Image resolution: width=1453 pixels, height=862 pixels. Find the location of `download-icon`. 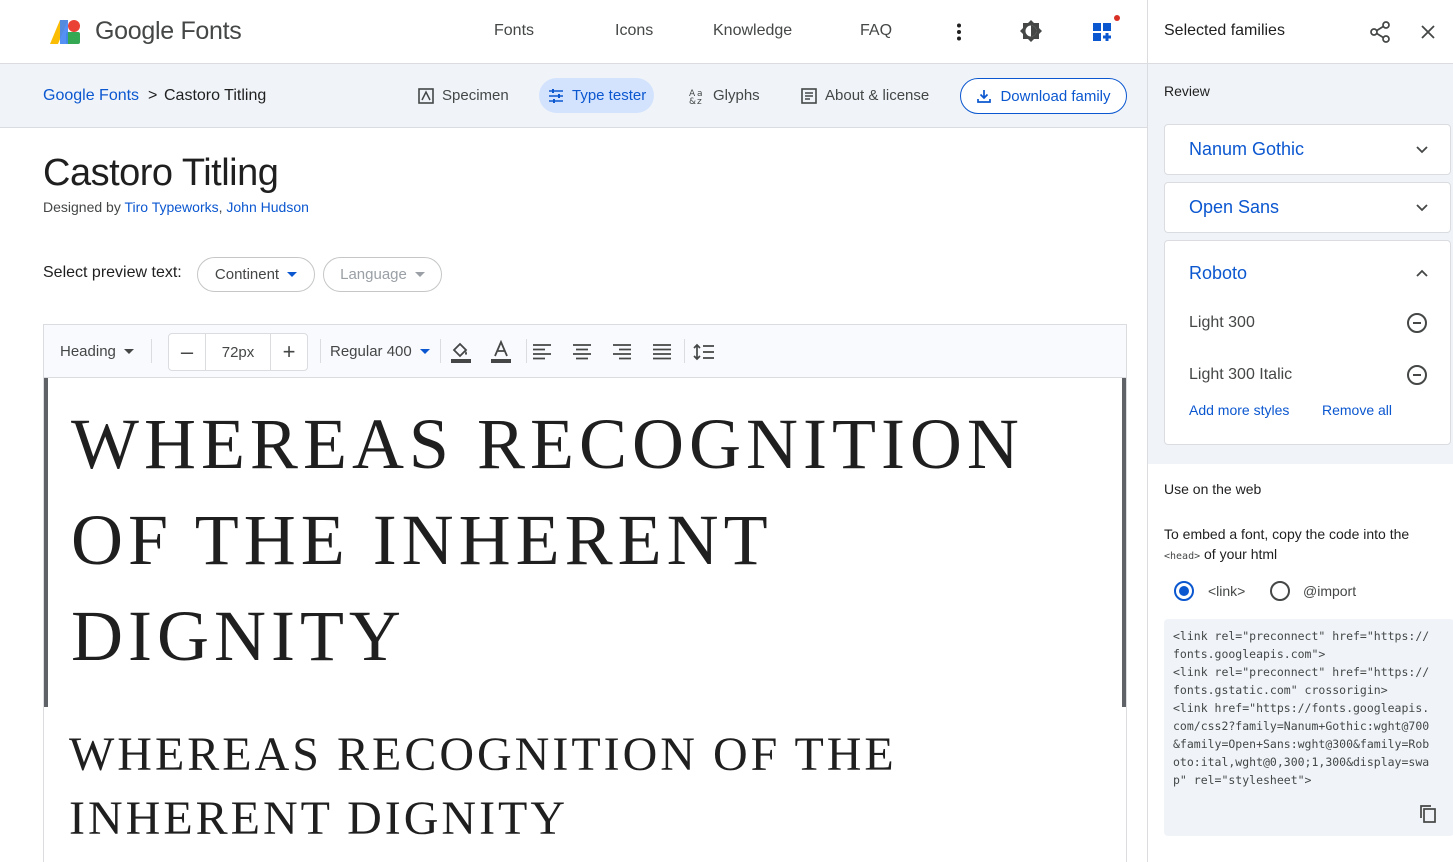

download-icon is located at coordinates (984, 96).